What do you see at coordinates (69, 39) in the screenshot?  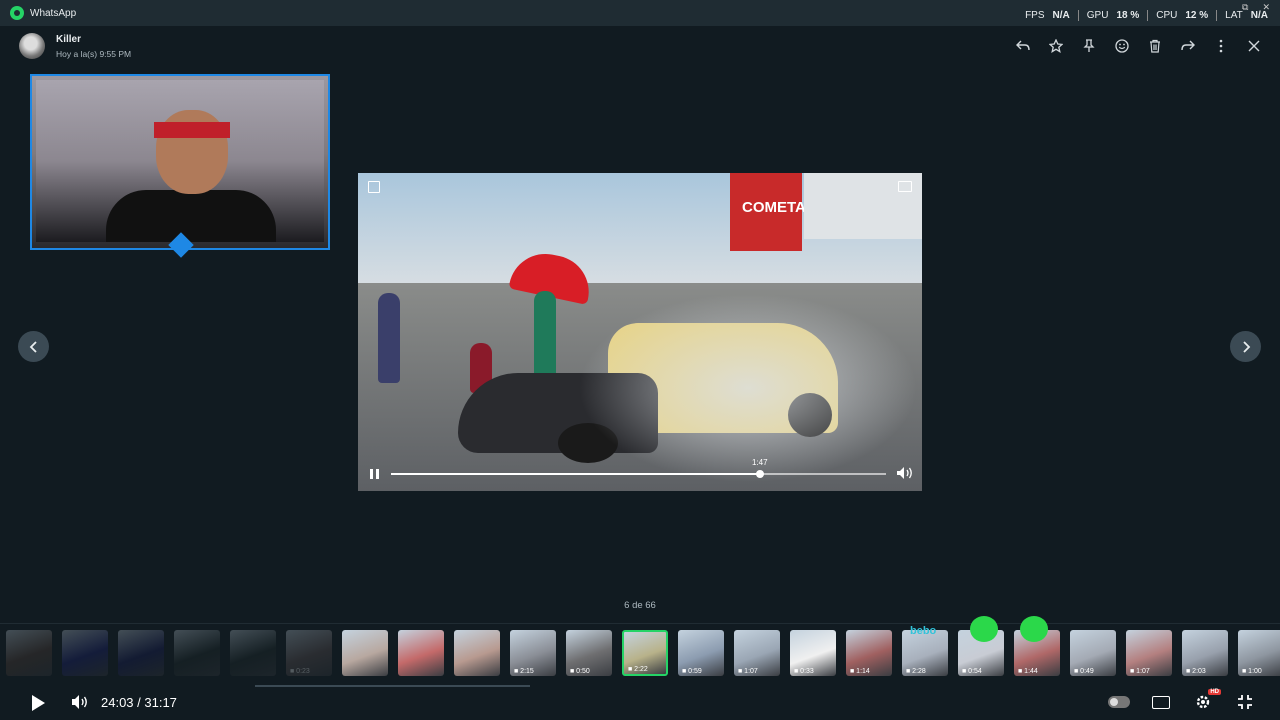 I see `contact-name: Killer` at bounding box center [69, 39].